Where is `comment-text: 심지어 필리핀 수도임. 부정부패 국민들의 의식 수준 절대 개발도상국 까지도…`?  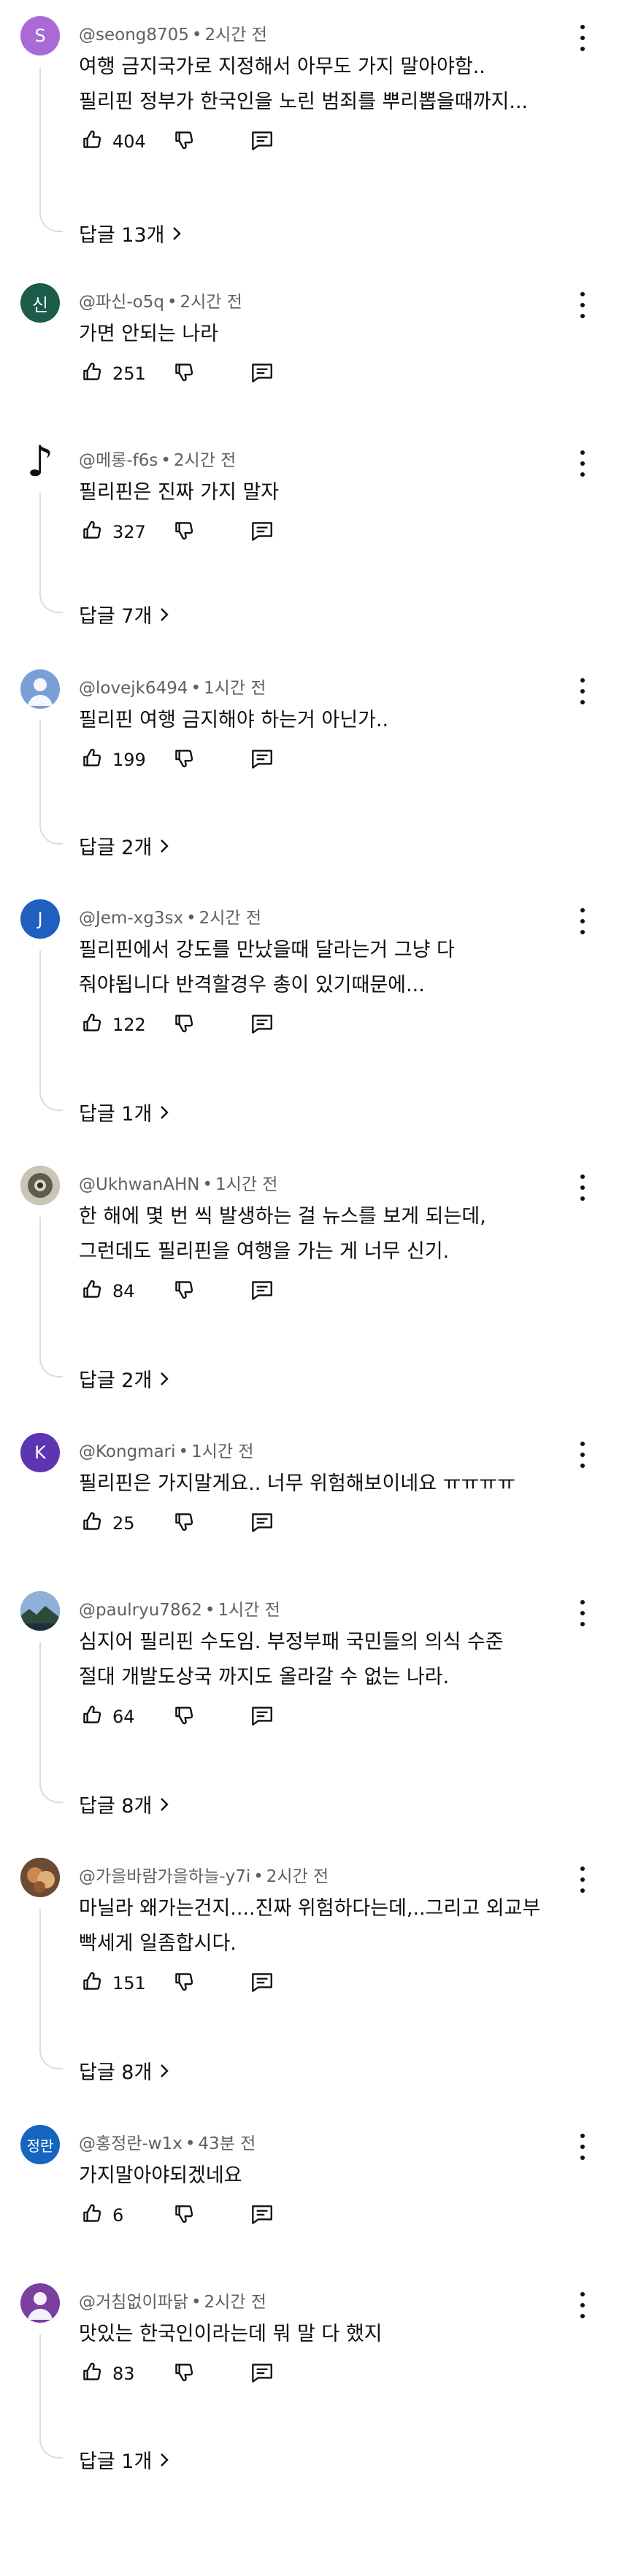
comment-text: 심지어 필리핀 수도임. 부정부패 국민들의 의식 수준 절대 개발도상국 까지도… is located at coordinates (327, 1660).